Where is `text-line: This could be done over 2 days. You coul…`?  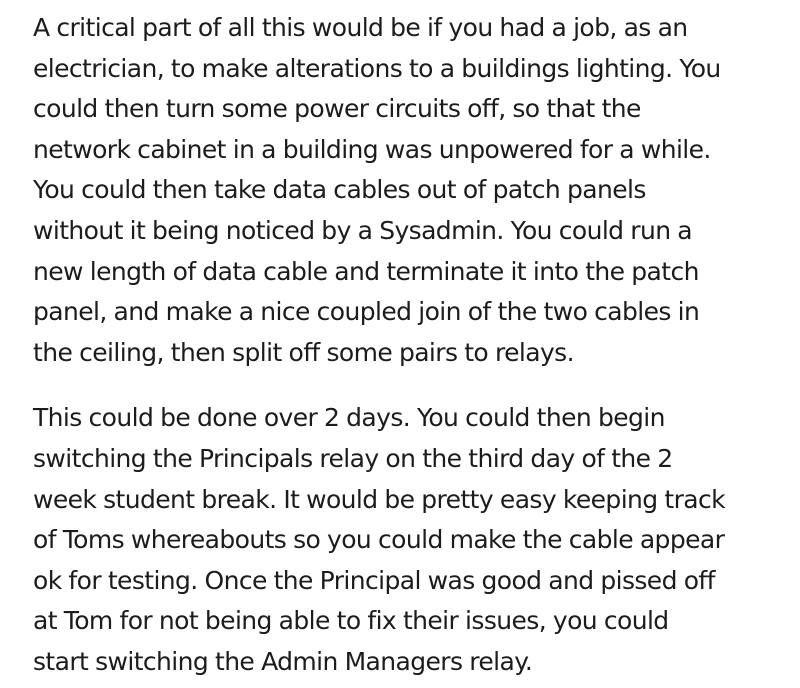 text-line: This could be done over 2 days. You coul… is located at coordinates (349, 418).